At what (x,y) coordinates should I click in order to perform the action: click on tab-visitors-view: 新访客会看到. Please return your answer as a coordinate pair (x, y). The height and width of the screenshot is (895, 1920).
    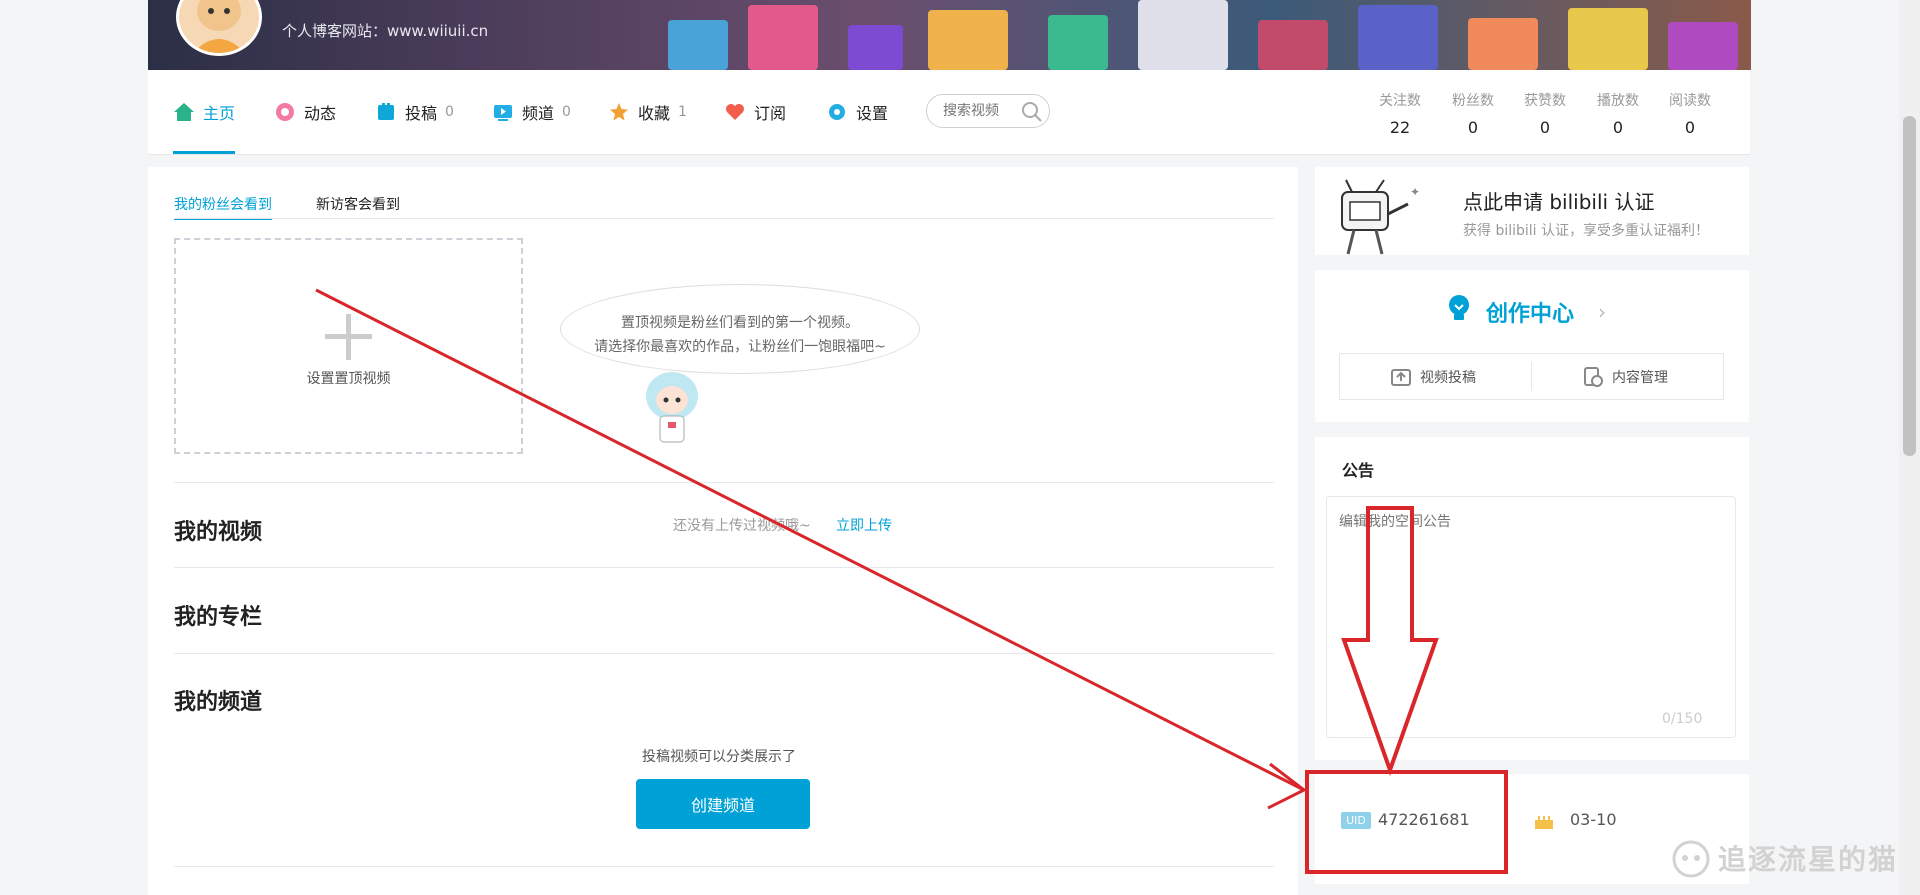
    Looking at the image, I should click on (358, 204).